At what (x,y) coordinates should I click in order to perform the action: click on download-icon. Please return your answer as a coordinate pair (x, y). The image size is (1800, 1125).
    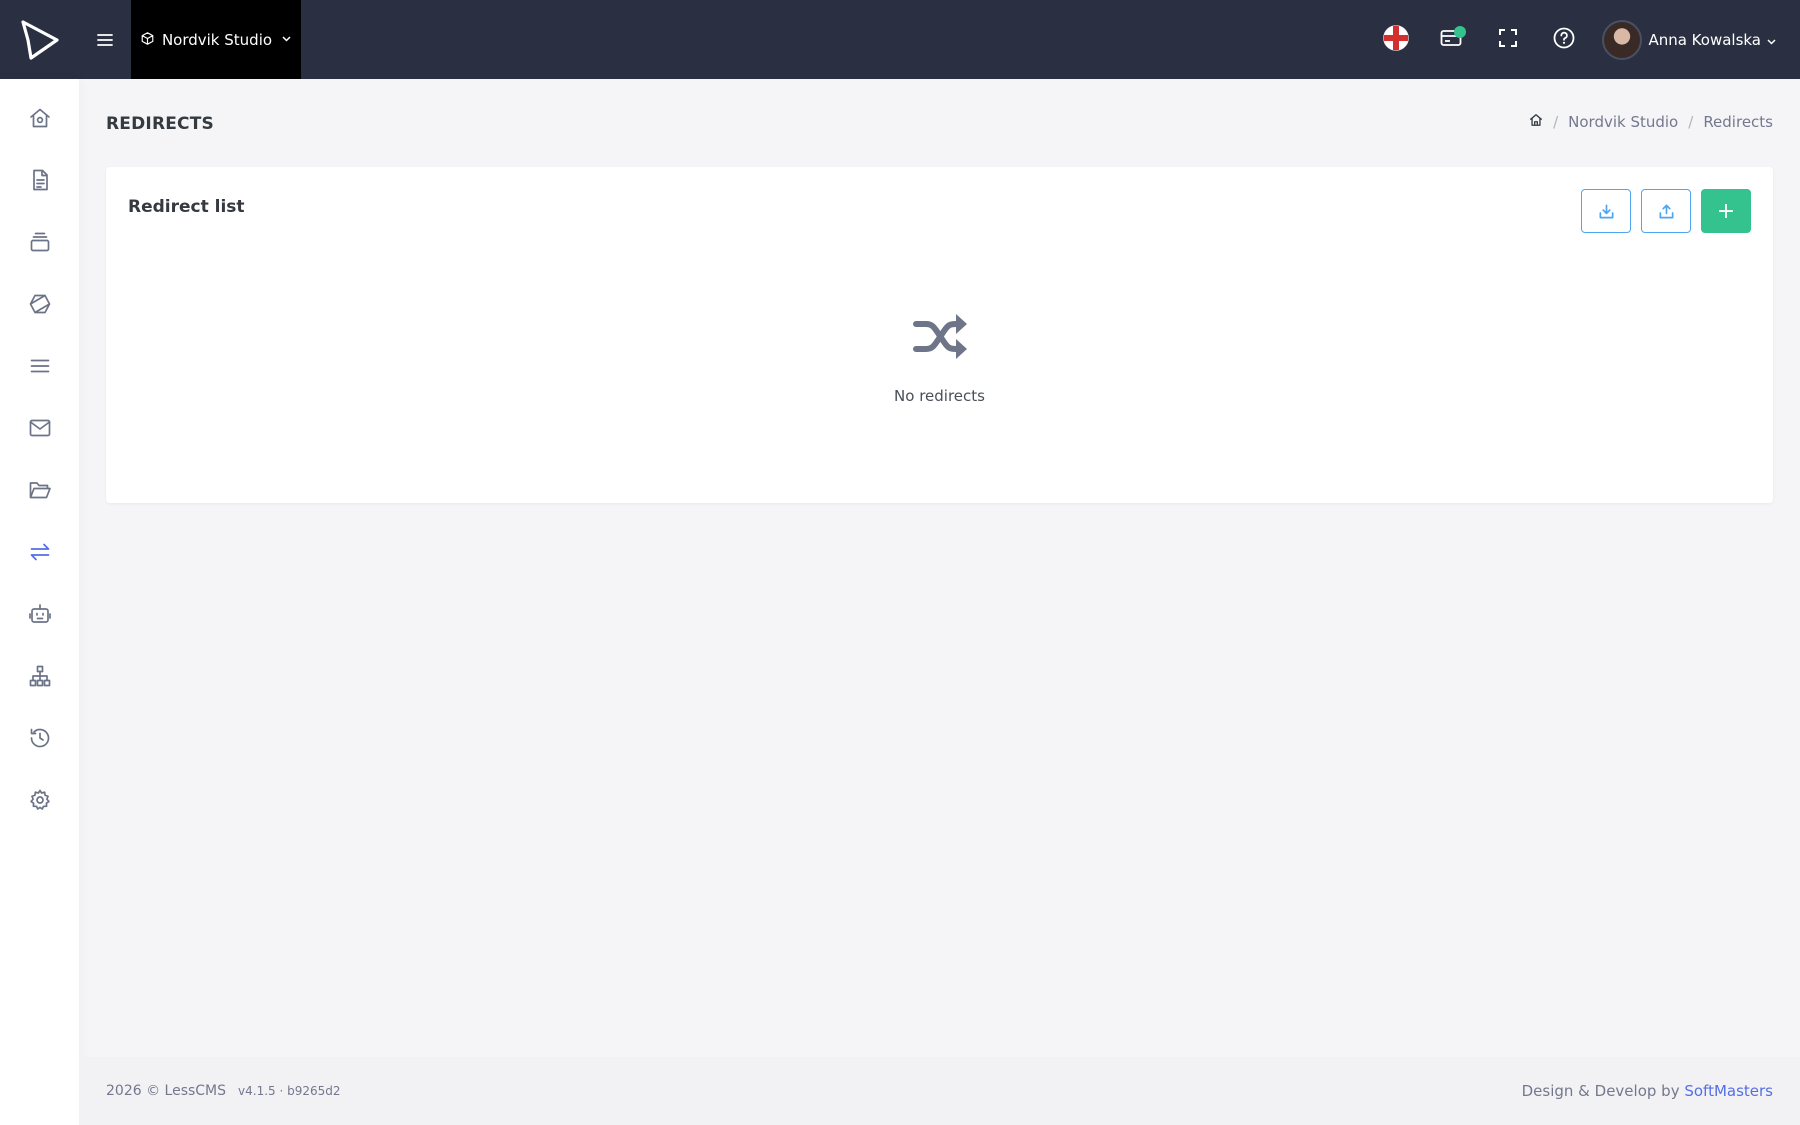
    Looking at the image, I should click on (1606, 211).